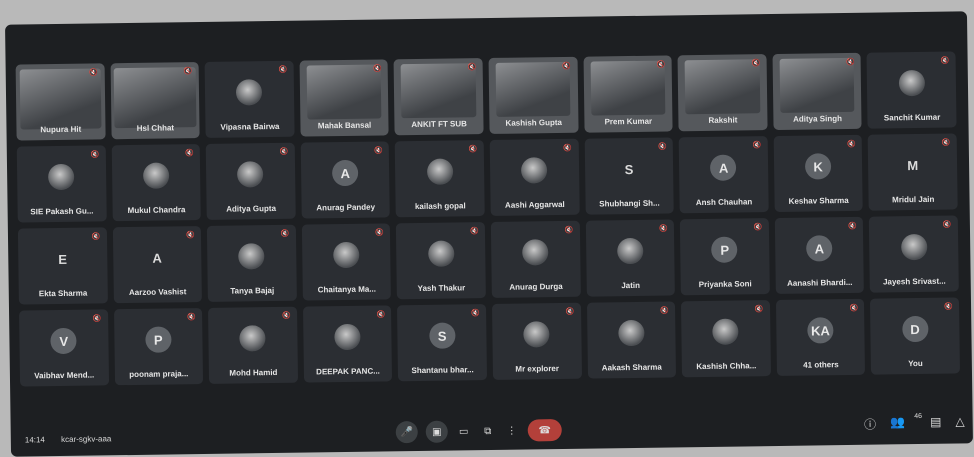 The width and height of the screenshot is (974, 457). What do you see at coordinates (75, 439) in the screenshot?
I see `meeting-info: 14:14 kcar-sgkv-aaa` at bounding box center [75, 439].